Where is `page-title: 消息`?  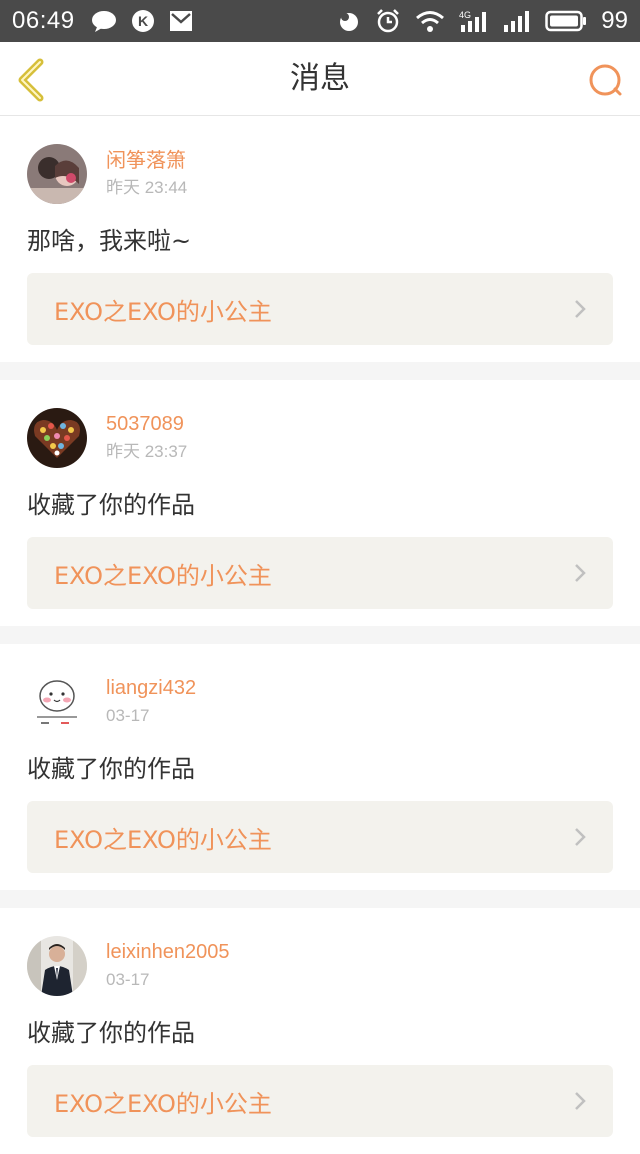 page-title: 消息 is located at coordinates (320, 78).